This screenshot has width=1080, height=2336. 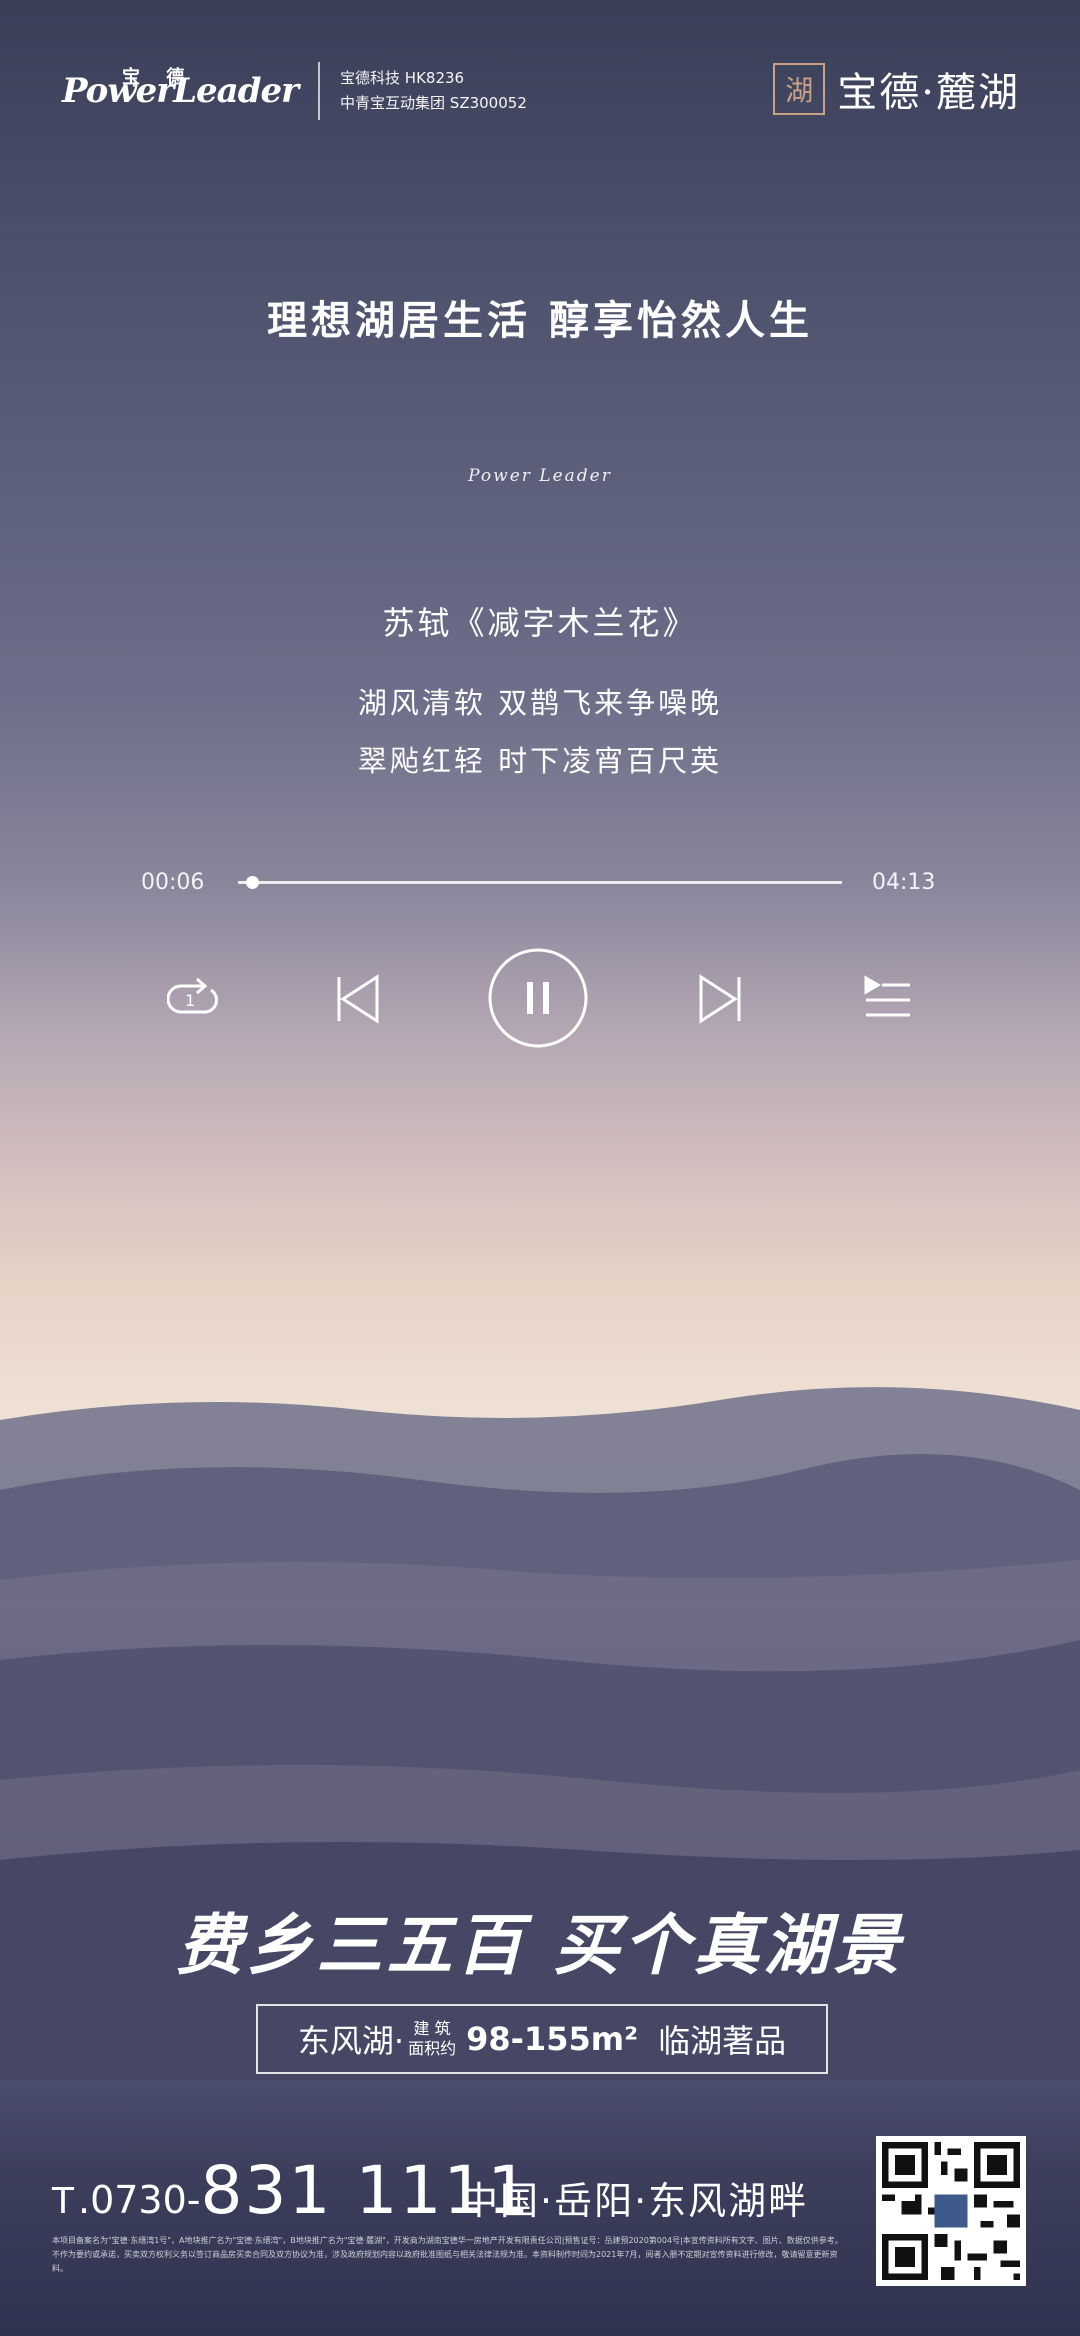 I want to click on stock-line-1: 宝德科技 HK8236, so click(x=402, y=78).